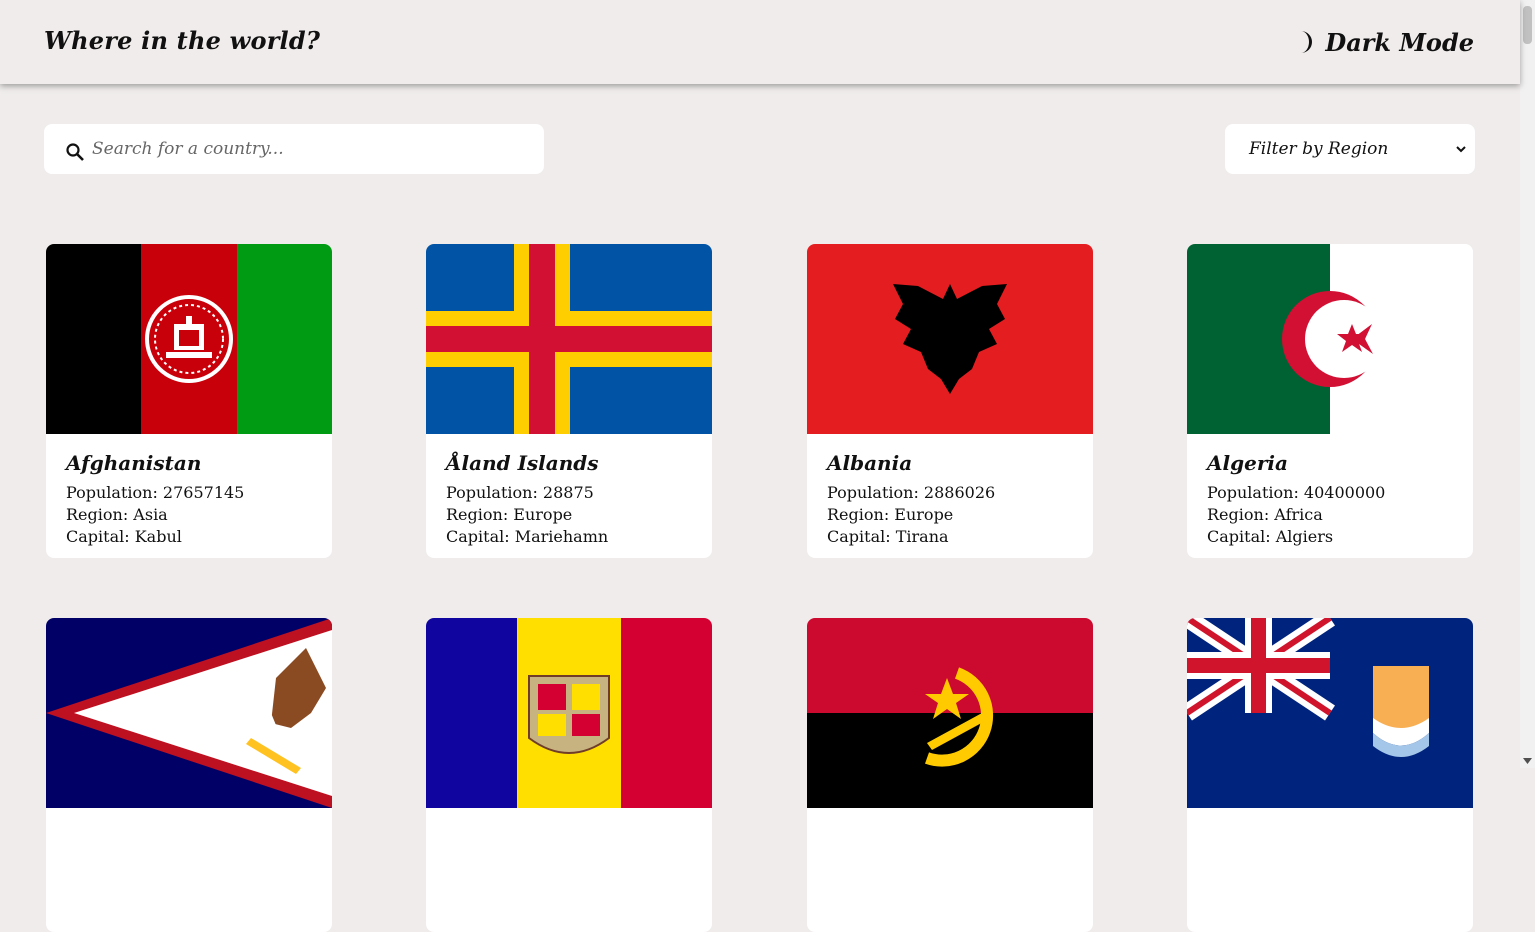  I want to click on country-card-angola, so click(950, 775).